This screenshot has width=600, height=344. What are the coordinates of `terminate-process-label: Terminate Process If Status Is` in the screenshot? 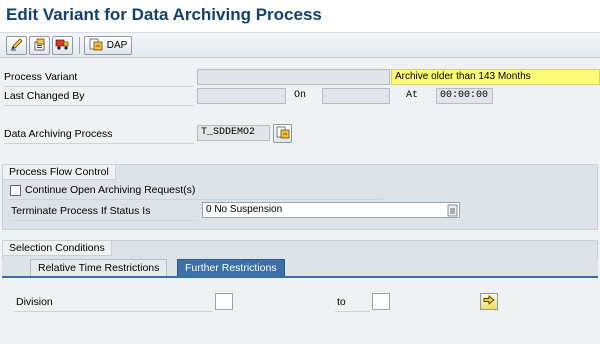 It's located at (81, 211).